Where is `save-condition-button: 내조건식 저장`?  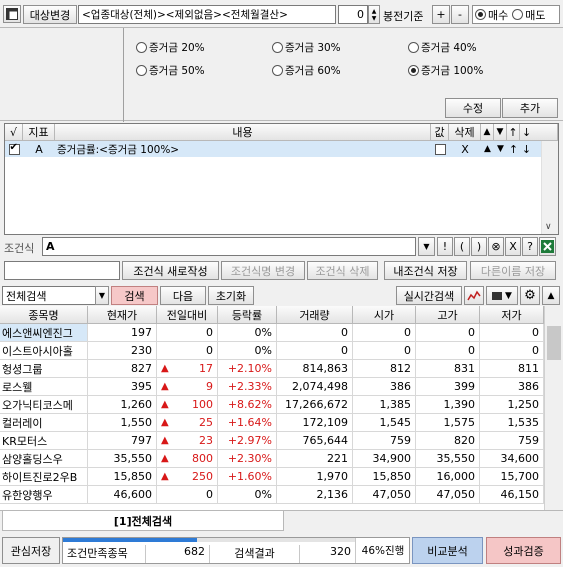
save-condition-button: 내조건식 저장 is located at coordinates (425, 270).